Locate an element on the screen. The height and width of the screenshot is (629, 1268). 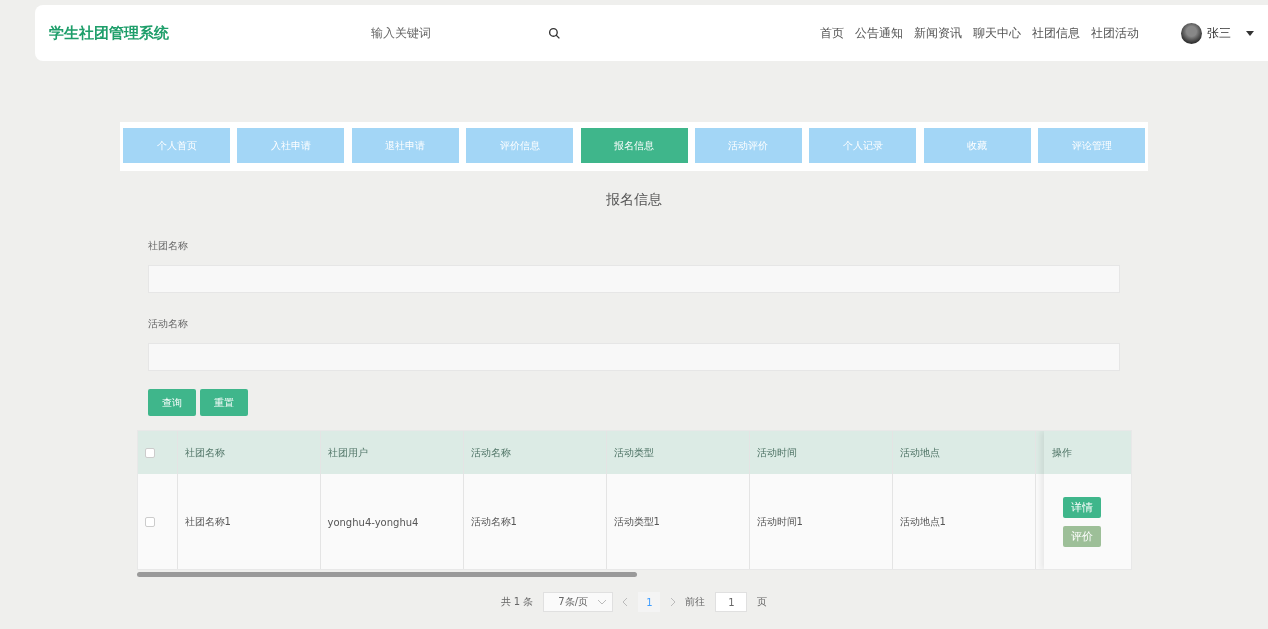
detail-button: 详情 is located at coordinates (1082, 507).